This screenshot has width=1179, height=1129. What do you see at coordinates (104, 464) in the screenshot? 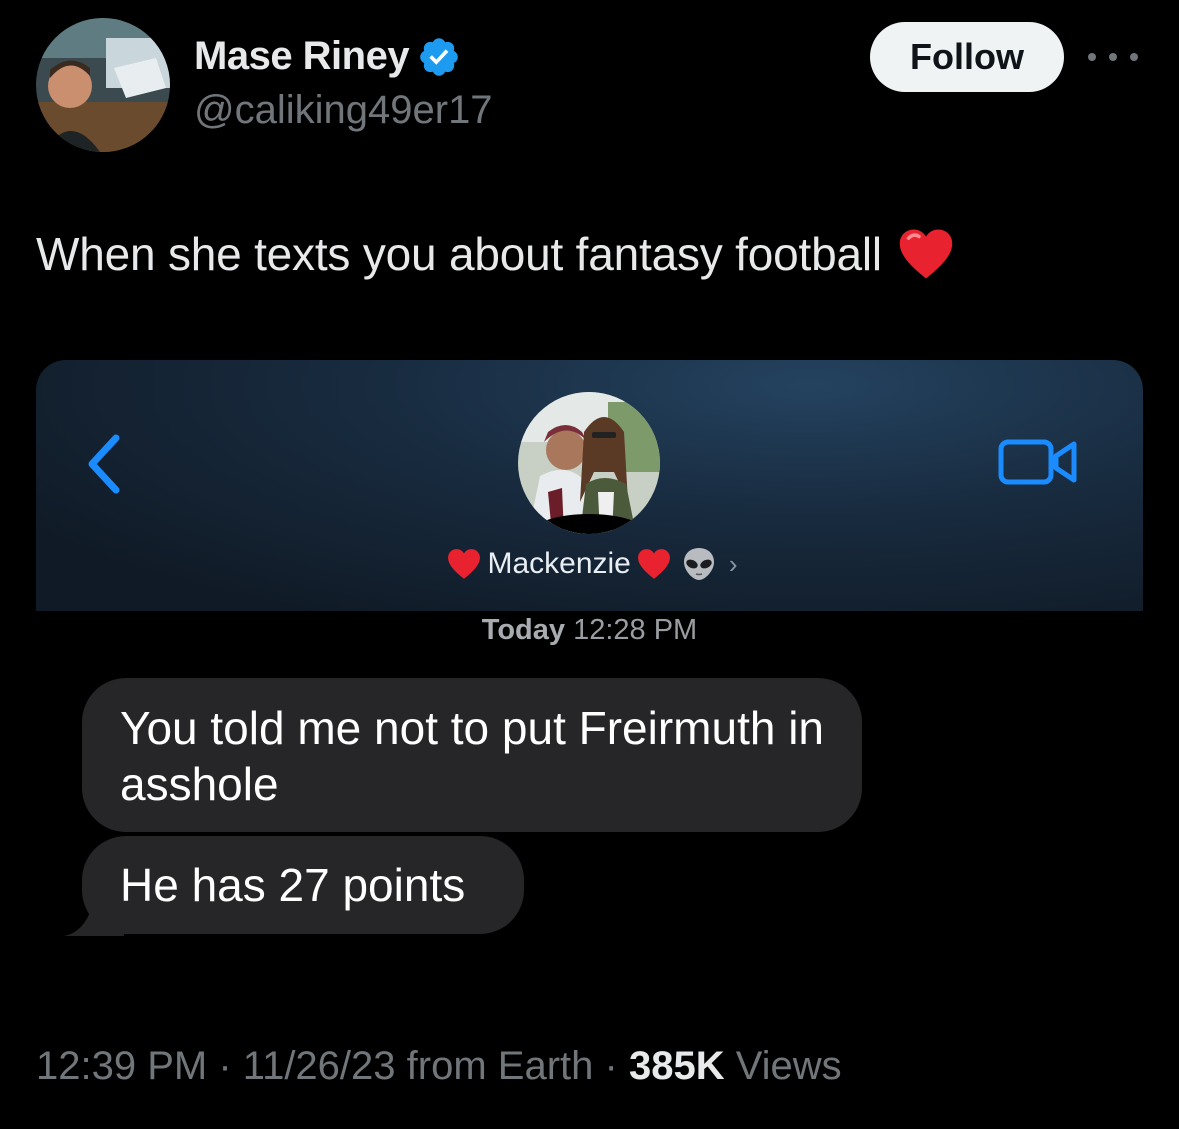
I see `back-chevron-icon` at bounding box center [104, 464].